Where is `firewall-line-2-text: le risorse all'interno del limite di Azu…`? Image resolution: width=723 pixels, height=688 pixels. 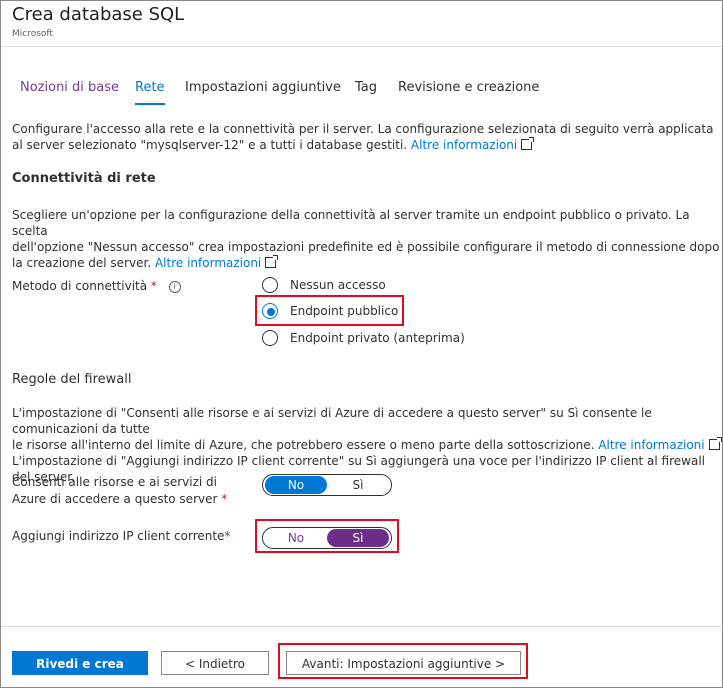 firewall-line-2-text: le risorse all'interno del limite di Azu… is located at coordinates (303, 445).